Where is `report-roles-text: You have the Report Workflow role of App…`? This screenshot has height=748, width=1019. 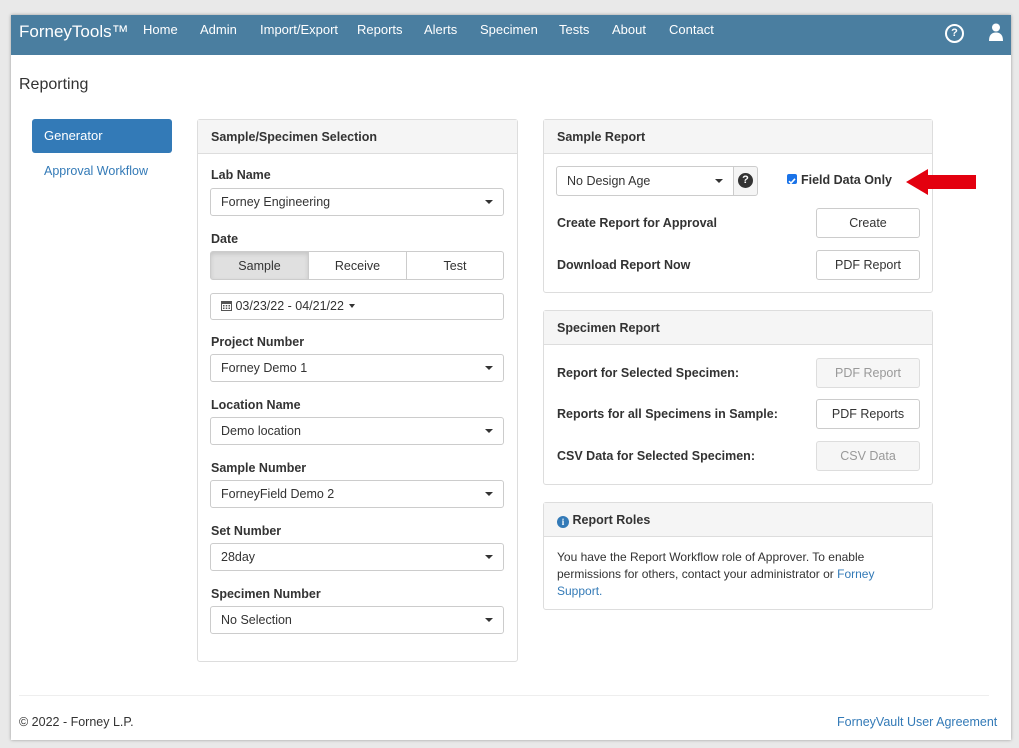 report-roles-text: You have the Report Workflow role of App… is located at coordinates (738, 568).